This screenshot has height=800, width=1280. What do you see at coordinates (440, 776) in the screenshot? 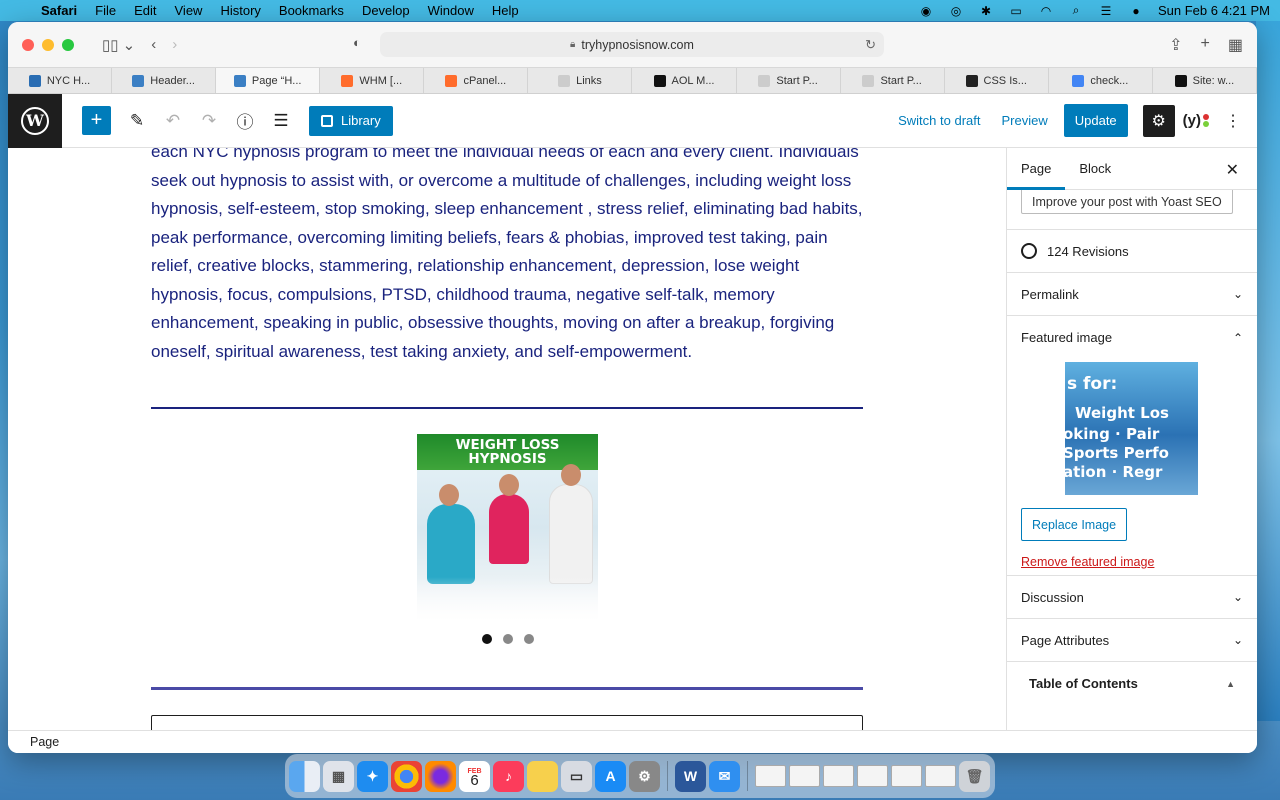
I see `firefox-icon` at bounding box center [440, 776].